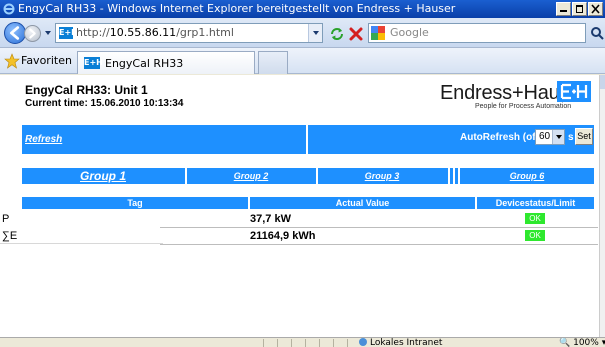 The image size is (605, 347). What do you see at coordinates (596, 33) in the screenshot?
I see `search-icon` at bounding box center [596, 33].